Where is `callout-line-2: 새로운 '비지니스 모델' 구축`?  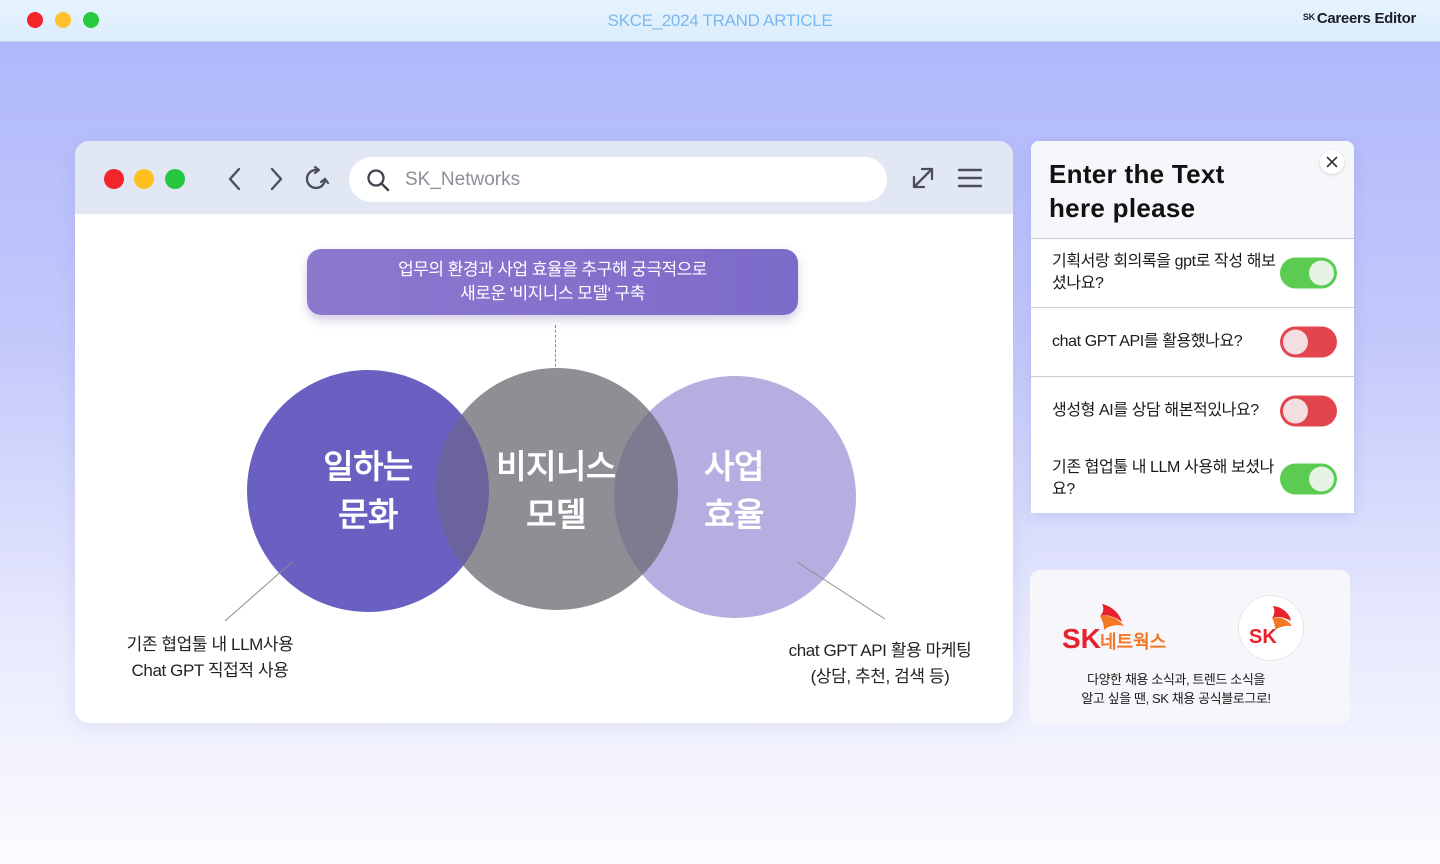
callout-line-2: 새로운 '비지니스 모델' 구축 is located at coordinates (552, 293).